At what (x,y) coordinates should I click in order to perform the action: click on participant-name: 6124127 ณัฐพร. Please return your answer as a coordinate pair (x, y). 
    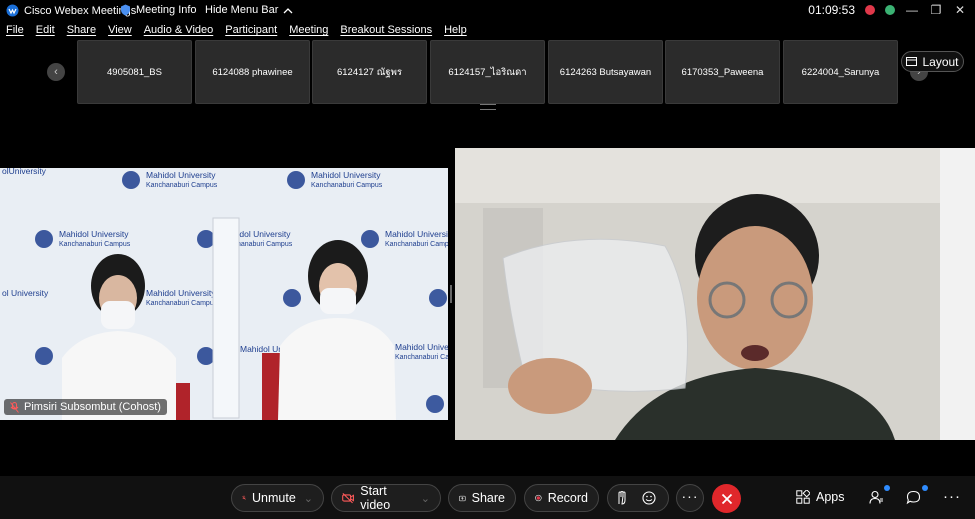
    Looking at the image, I should click on (369, 72).